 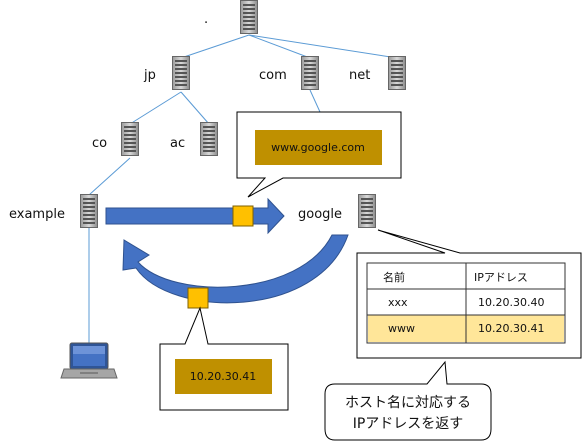 I want to click on query-label: www.google.com, so click(x=318, y=147).